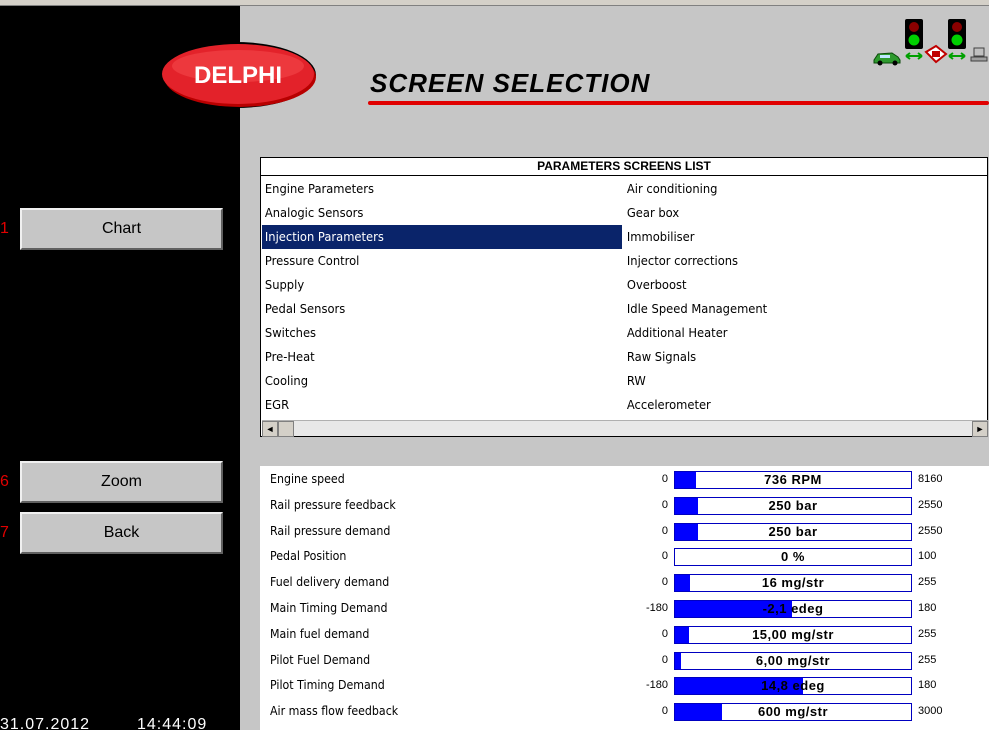 The height and width of the screenshot is (730, 989). Describe the element at coordinates (624, 532) in the screenshot. I see `parameter-row: Rail pressure demand 0 250 bar 2550` at that location.